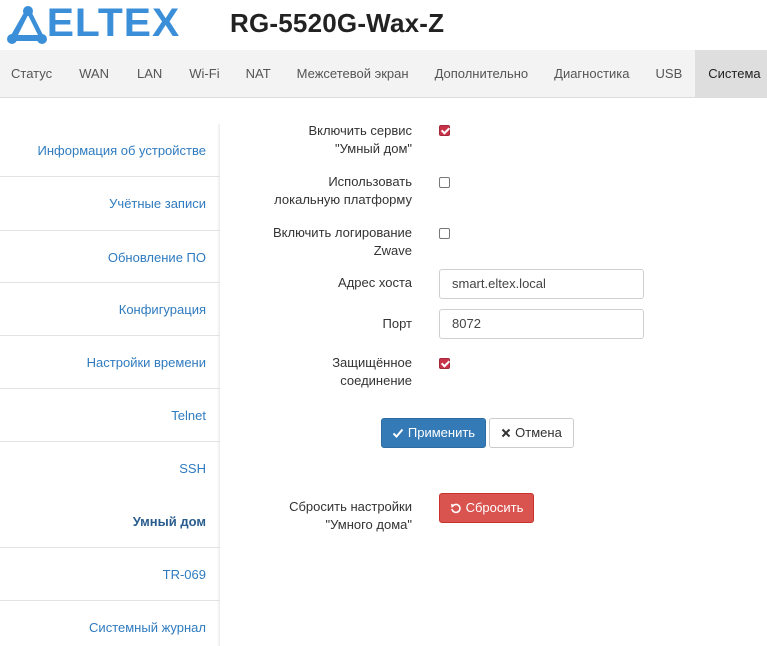  I want to click on sidebar-item-firmware-update: Обновление ПО, so click(110, 256).